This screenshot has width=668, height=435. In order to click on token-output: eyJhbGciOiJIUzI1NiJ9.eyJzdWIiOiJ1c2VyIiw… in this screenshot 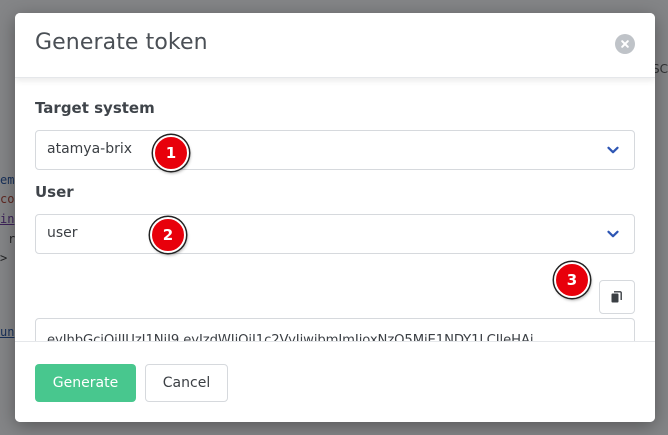, I will do `click(335, 329)`.